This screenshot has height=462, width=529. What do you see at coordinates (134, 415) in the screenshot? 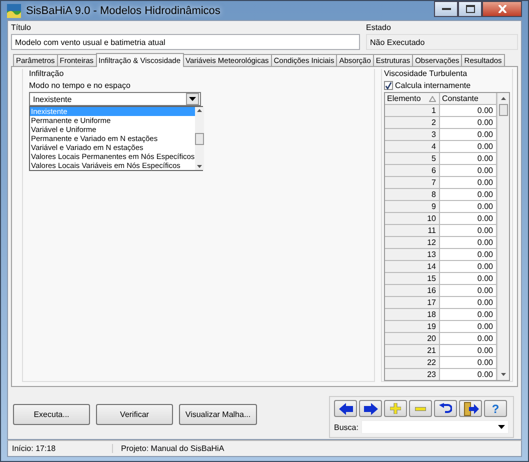
I see `action-button: Verificar` at bounding box center [134, 415].